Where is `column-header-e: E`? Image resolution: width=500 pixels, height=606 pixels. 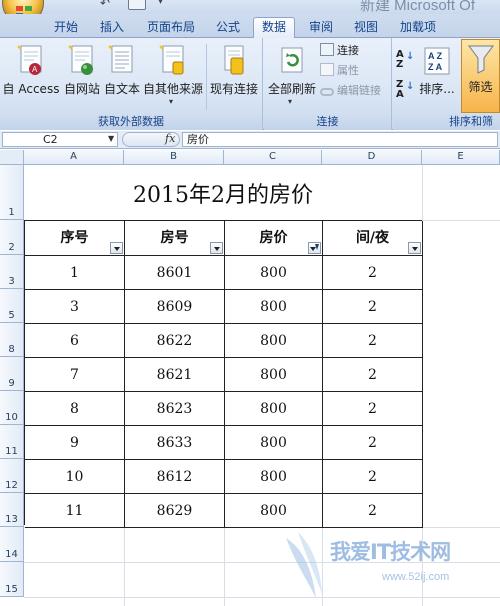 column-header-e: E is located at coordinates (461, 157).